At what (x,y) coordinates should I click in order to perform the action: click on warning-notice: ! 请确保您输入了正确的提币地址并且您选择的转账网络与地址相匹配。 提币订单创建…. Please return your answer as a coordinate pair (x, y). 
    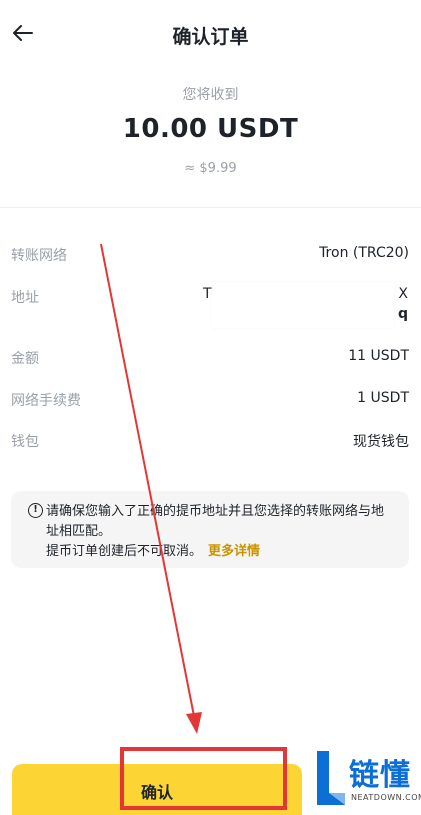
    Looking at the image, I should click on (210, 529).